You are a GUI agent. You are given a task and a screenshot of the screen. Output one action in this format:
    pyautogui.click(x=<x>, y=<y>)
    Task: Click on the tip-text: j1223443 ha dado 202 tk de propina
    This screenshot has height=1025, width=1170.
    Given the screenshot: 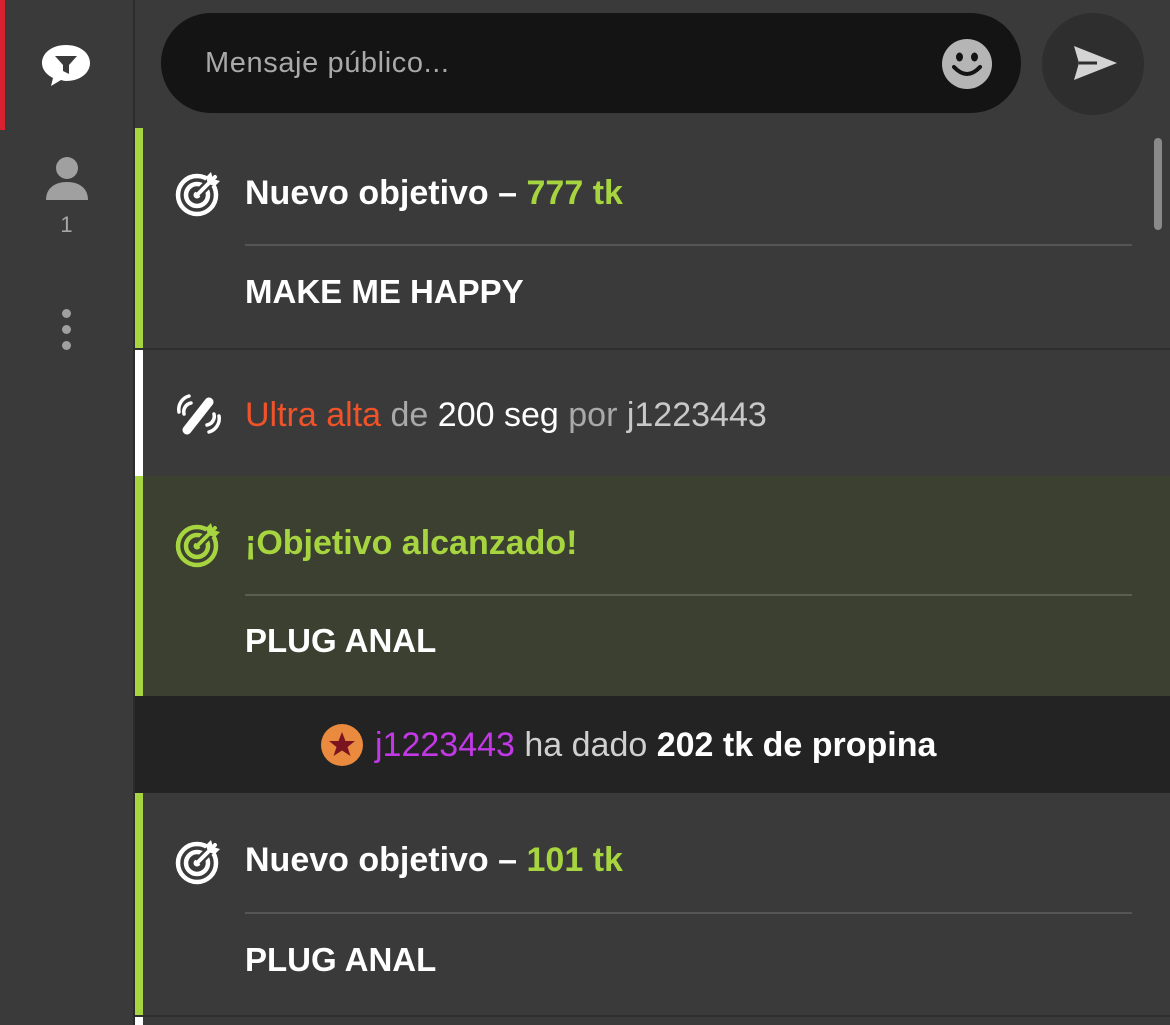 What is the action you would take?
    pyautogui.click(x=655, y=745)
    